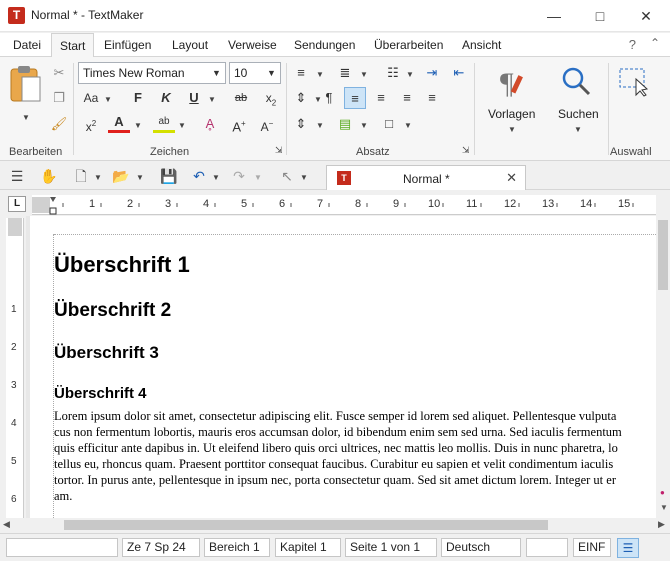 Image resolution: width=670 pixels, height=561 pixels. I want to click on tab-stop-selector: L, so click(17, 204).